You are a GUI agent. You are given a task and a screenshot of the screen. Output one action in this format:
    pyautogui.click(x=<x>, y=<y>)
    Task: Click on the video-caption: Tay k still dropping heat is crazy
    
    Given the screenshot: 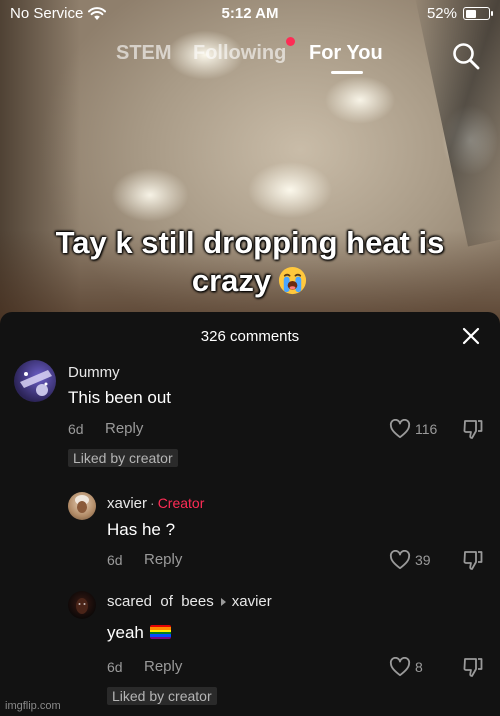 What is the action you would take?
    pyautogui.click(x=250, y=262)
    